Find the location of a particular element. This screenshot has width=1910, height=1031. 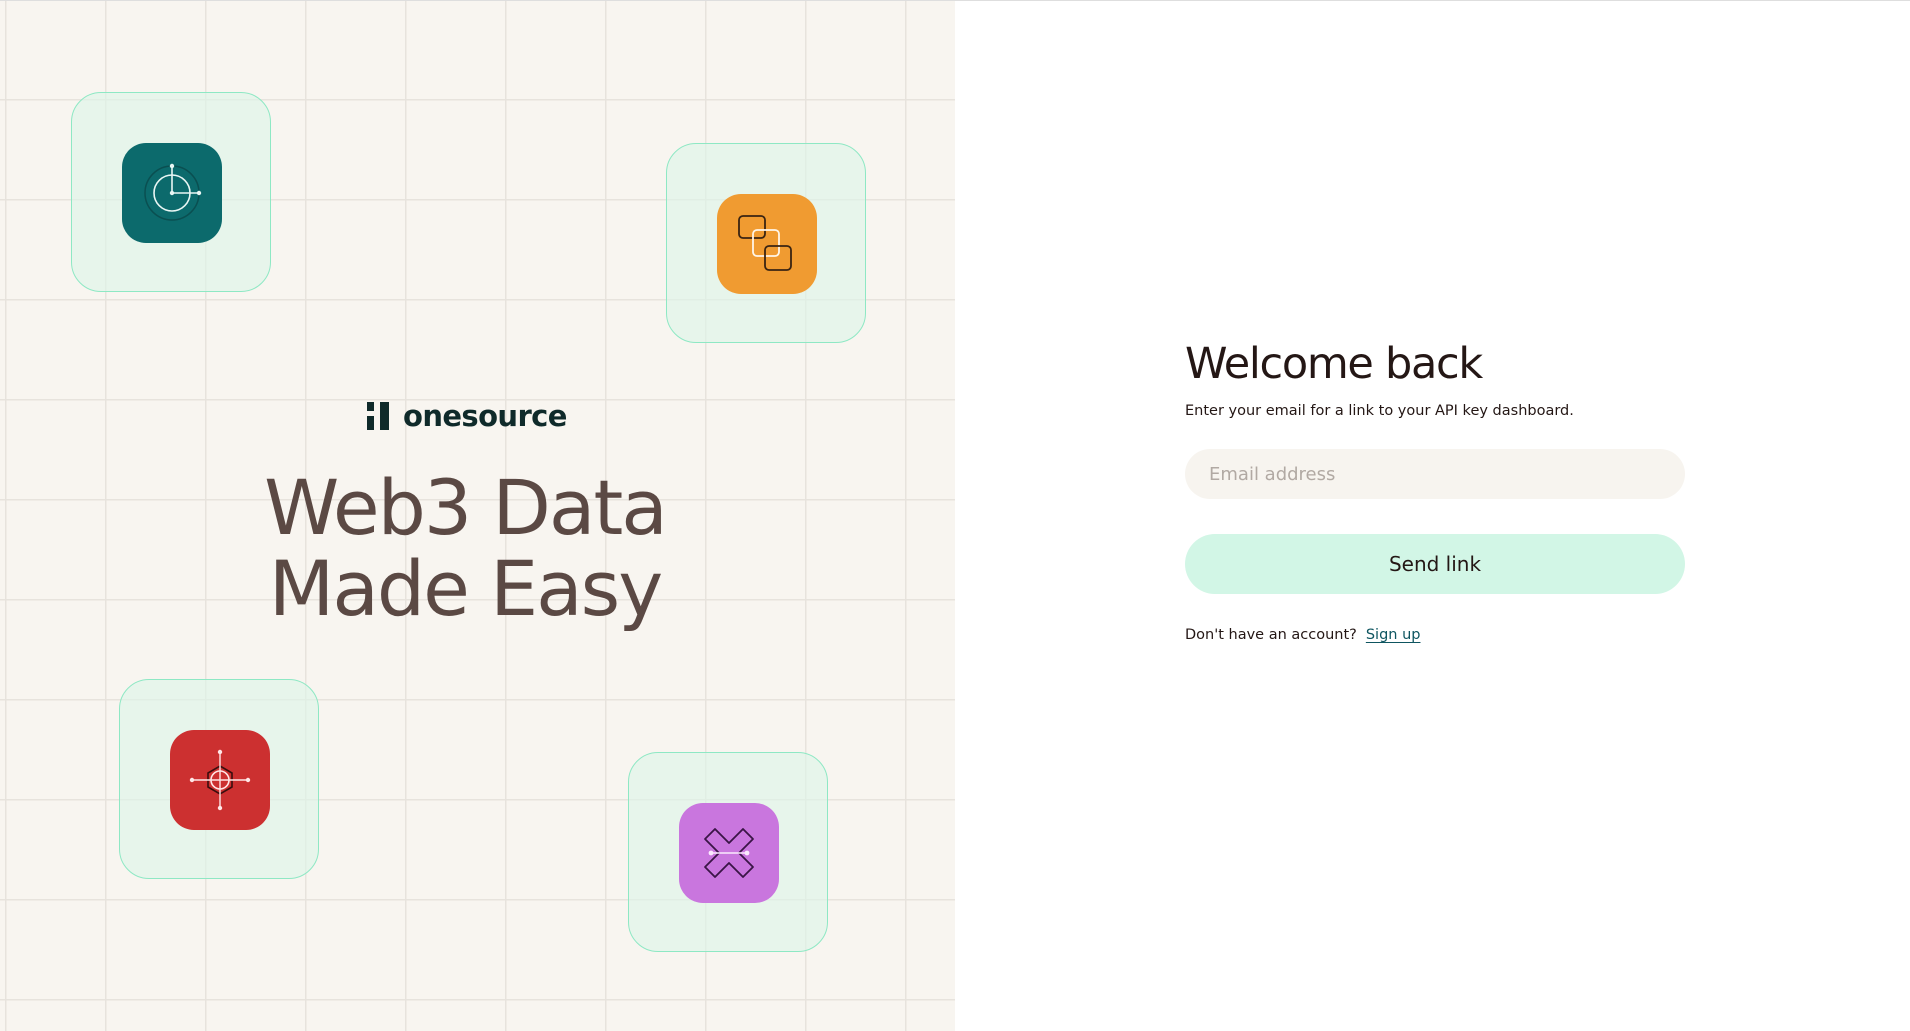

overlapping-squares-icon is located at coordinates (767, 244).